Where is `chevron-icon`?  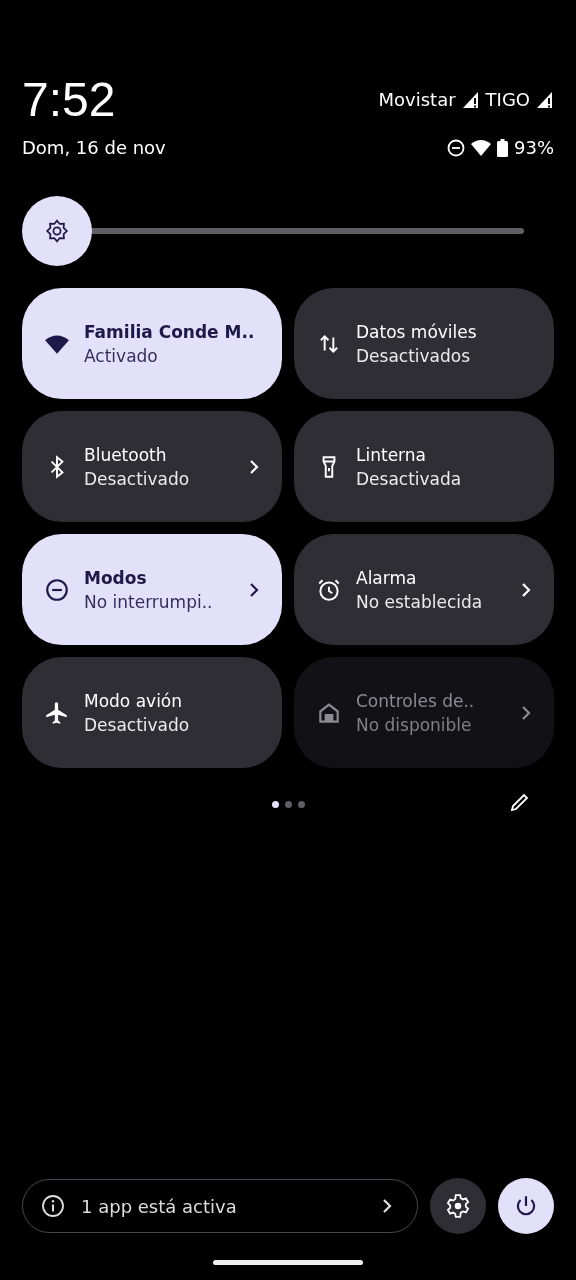
chevron-icon is located at coordinates (387, 1206).